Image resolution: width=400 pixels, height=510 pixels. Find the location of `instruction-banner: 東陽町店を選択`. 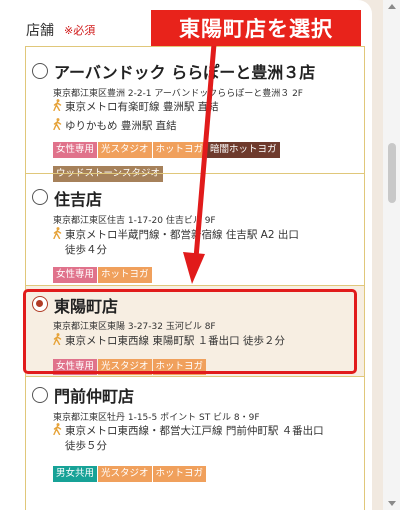

instruction-banner: 東陽町店を選択 is located at coordinates (256, 28).